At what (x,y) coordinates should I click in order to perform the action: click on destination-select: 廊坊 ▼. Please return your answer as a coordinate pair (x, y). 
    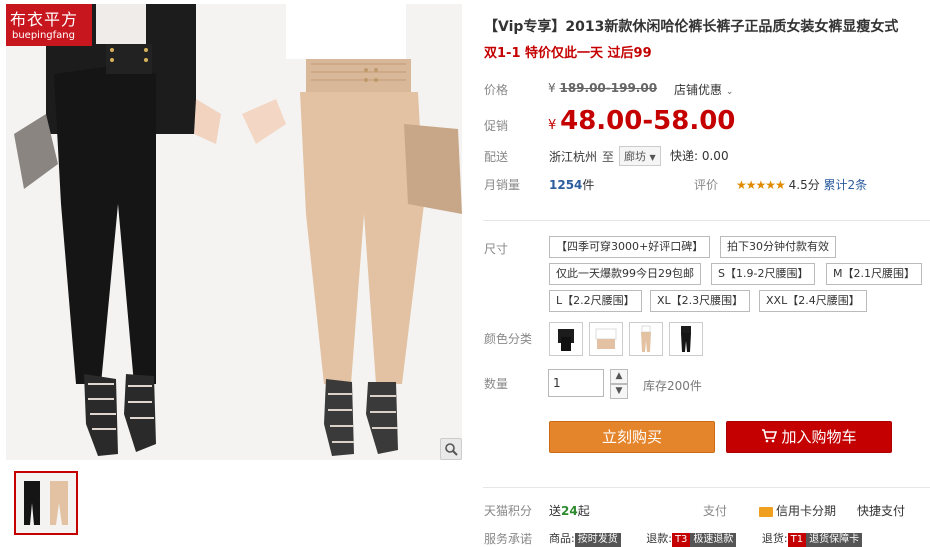
    Looking at the image, I should click on (640, 156).